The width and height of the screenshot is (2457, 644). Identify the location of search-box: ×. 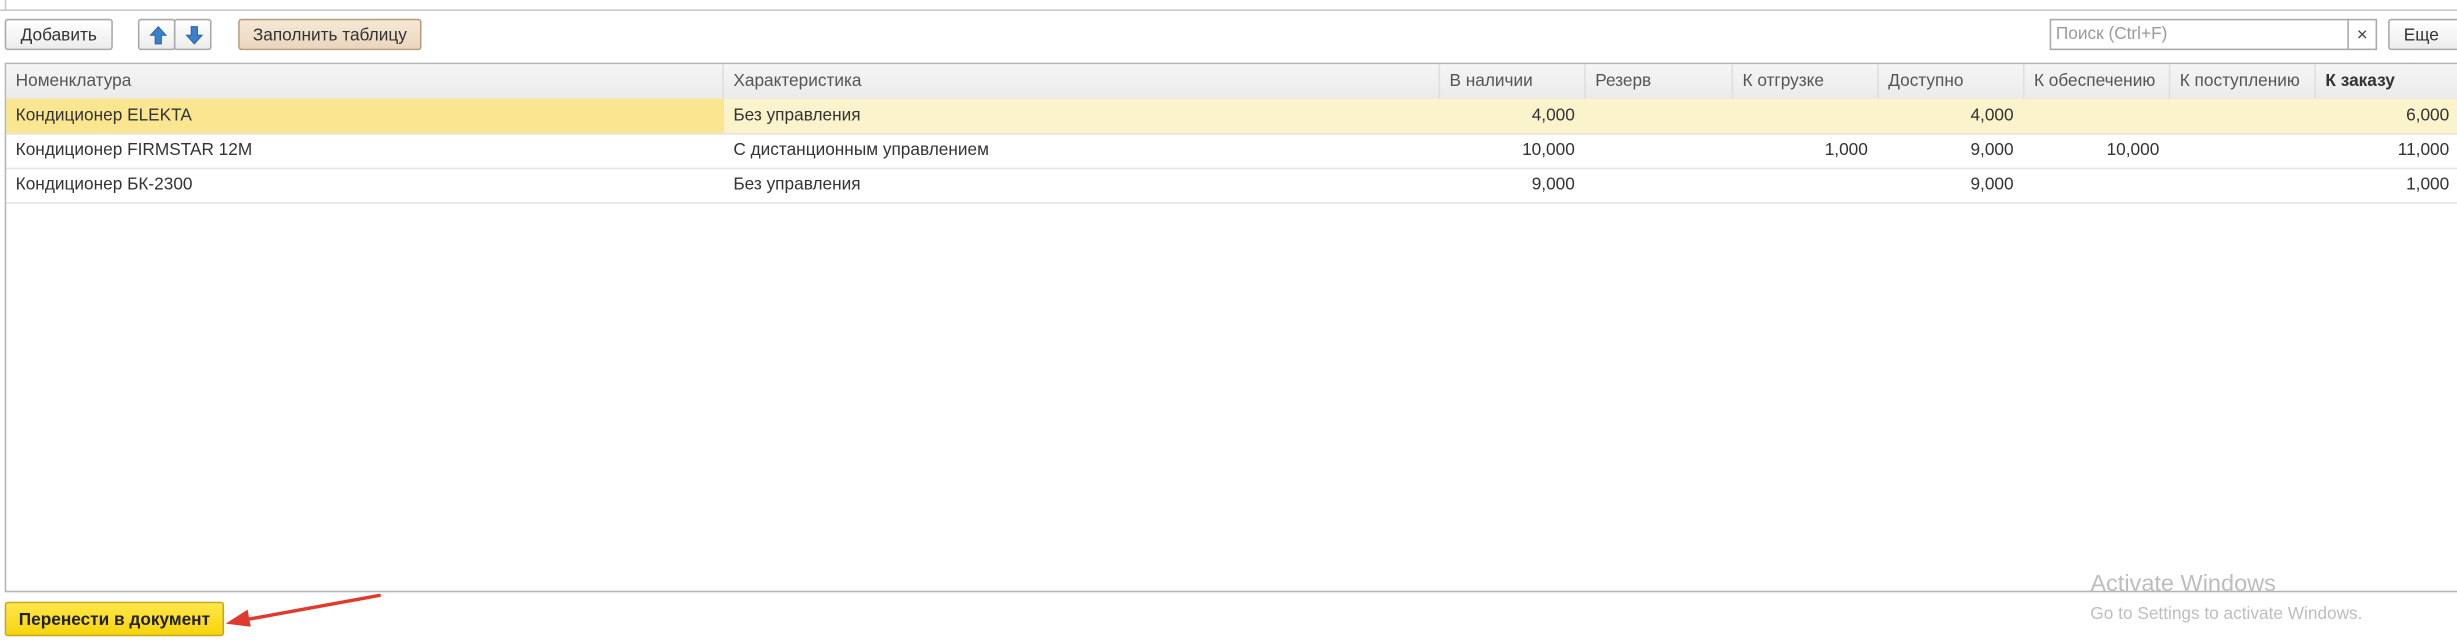
(2213, 34).